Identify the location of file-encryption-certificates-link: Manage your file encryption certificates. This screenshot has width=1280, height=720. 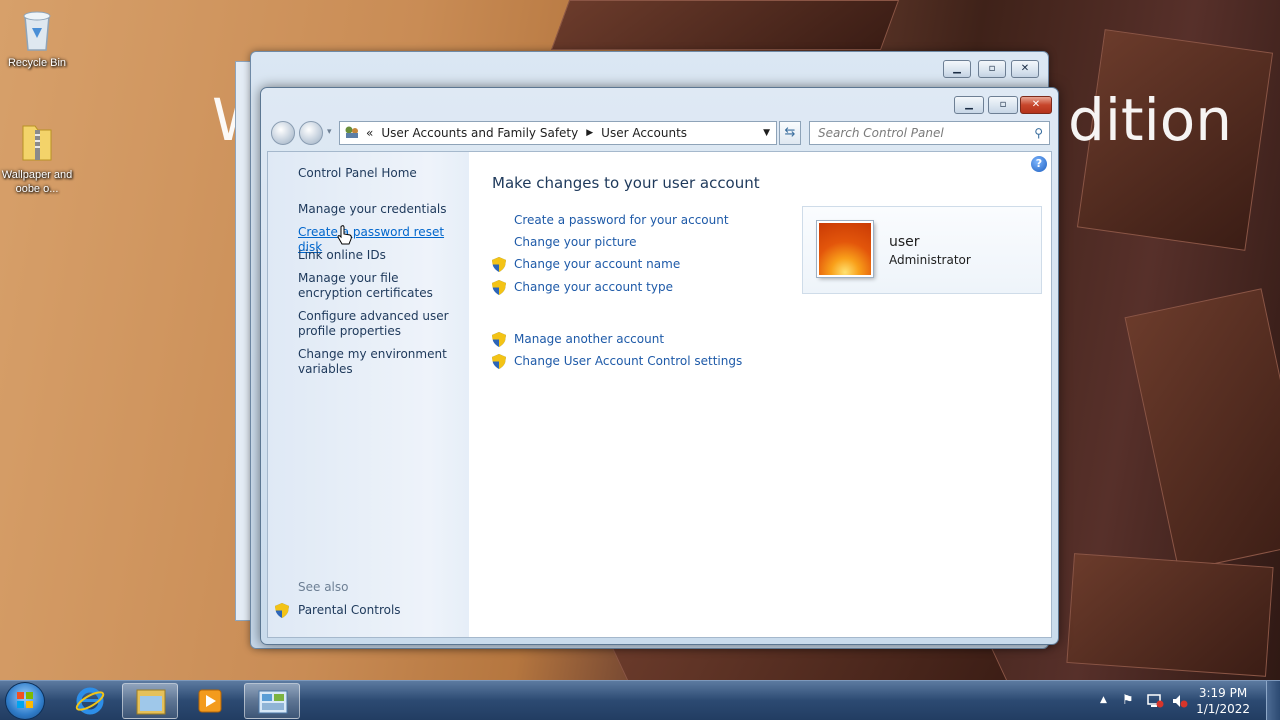
(378, 286).